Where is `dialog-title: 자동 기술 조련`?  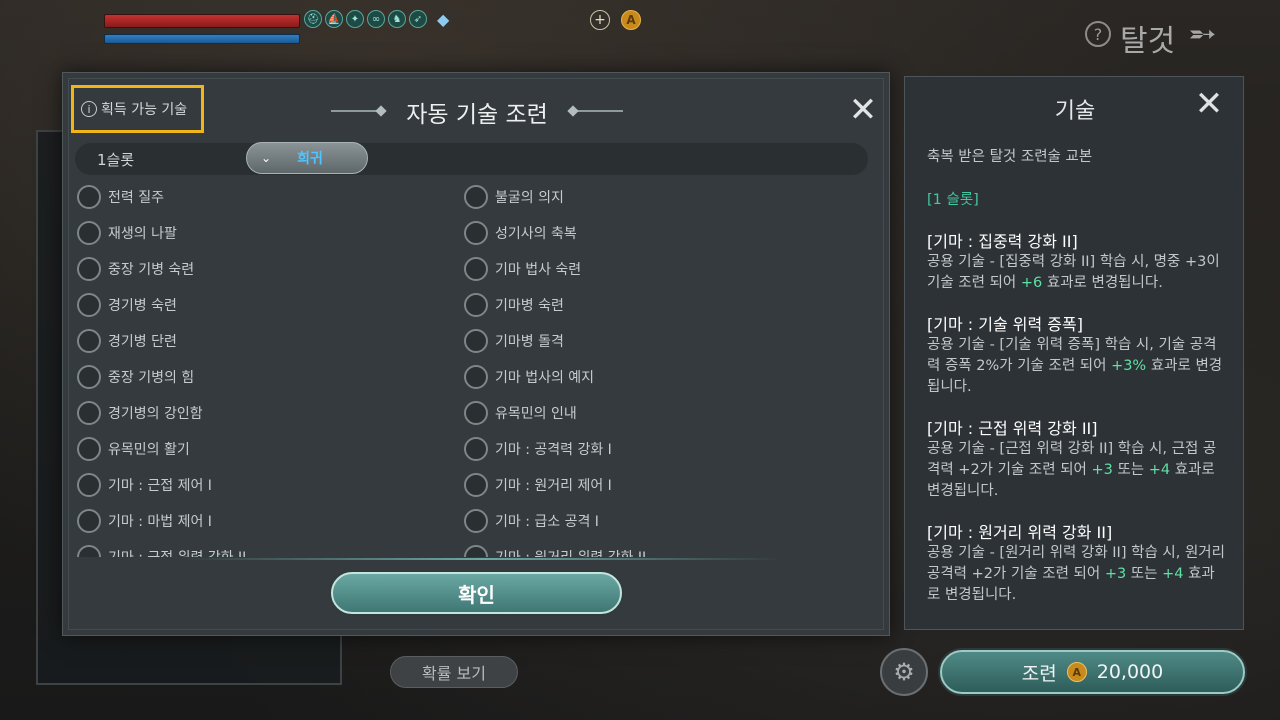
dialog-title: 자동 기술 조련 is located at coordinates (477, 115).